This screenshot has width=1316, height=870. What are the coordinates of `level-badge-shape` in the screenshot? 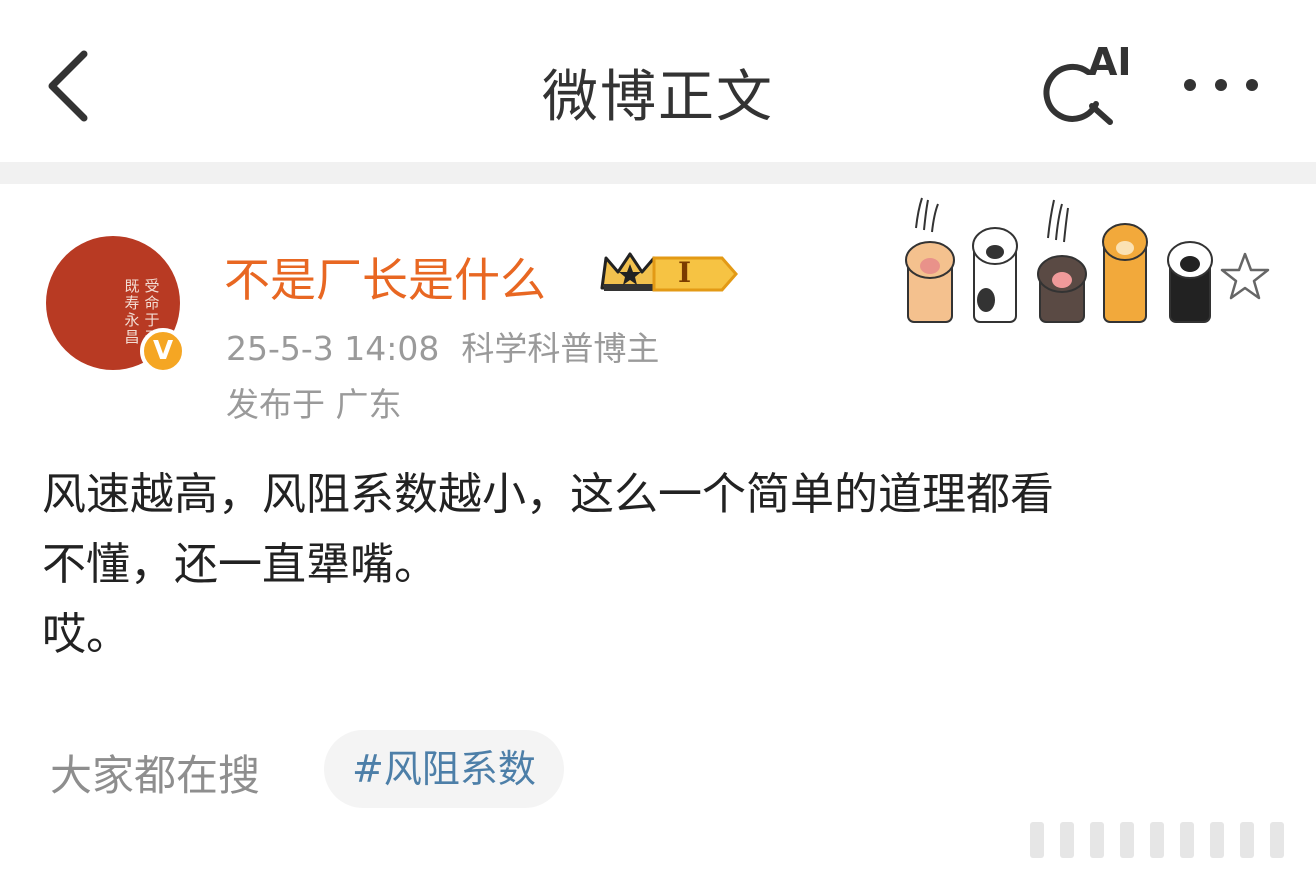 It's located at (695, 274).